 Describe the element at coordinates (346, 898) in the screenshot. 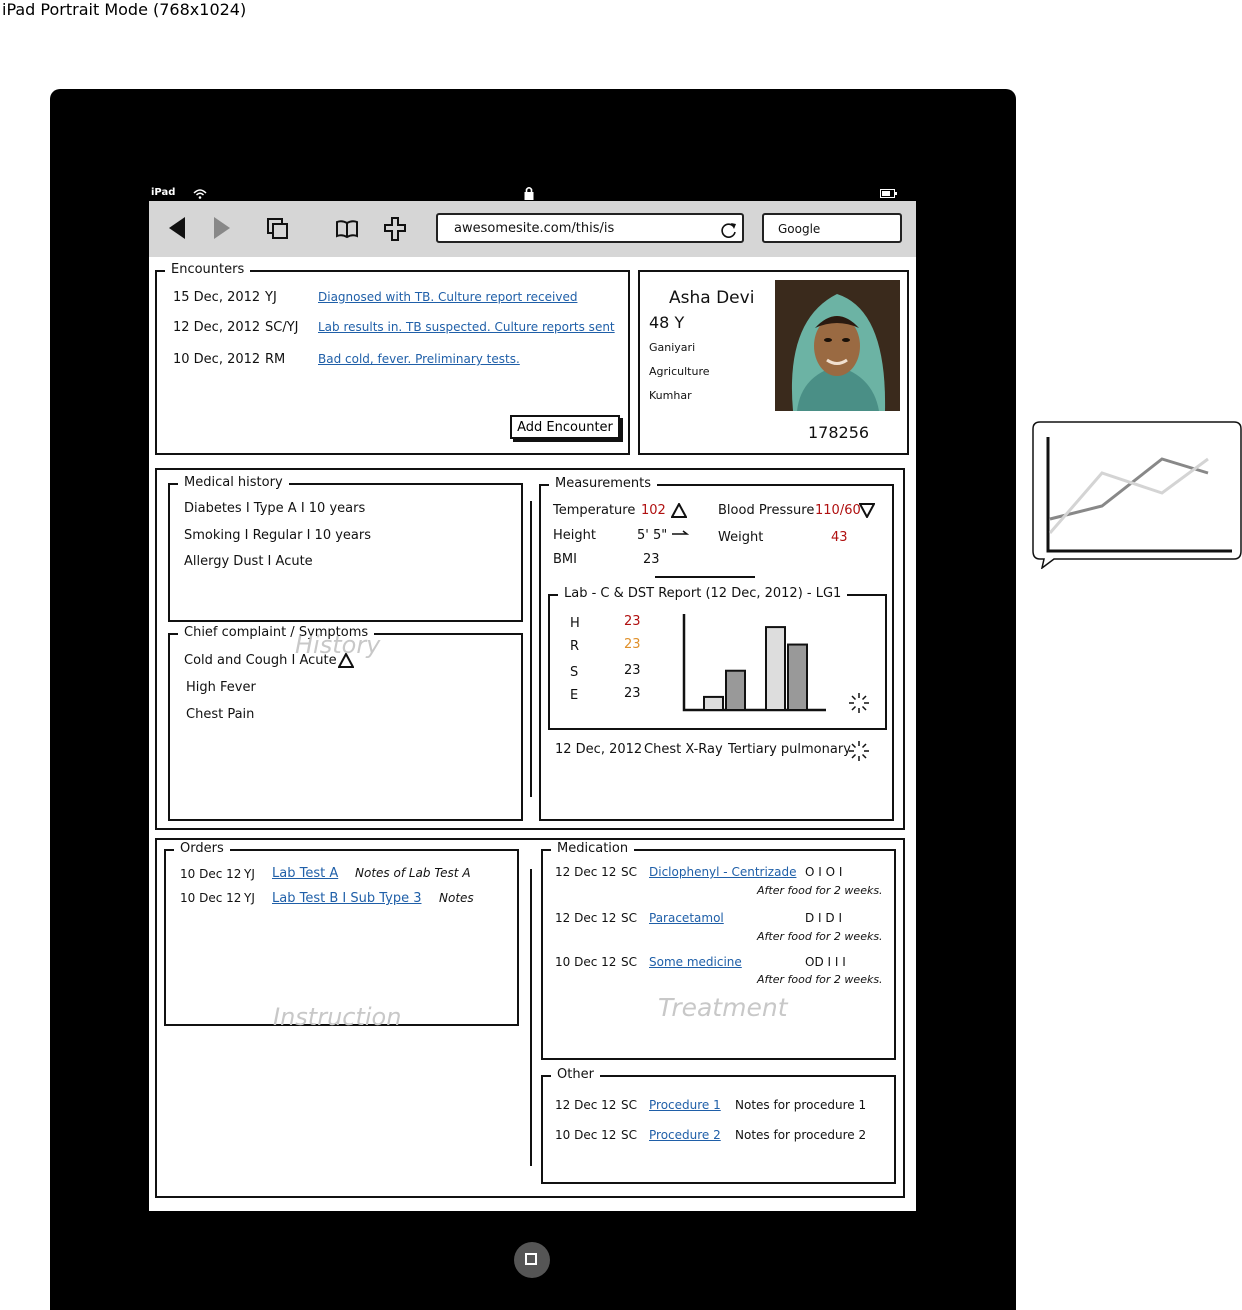

I see `order-link: Lab Test B I Sub Type 3` at that location.